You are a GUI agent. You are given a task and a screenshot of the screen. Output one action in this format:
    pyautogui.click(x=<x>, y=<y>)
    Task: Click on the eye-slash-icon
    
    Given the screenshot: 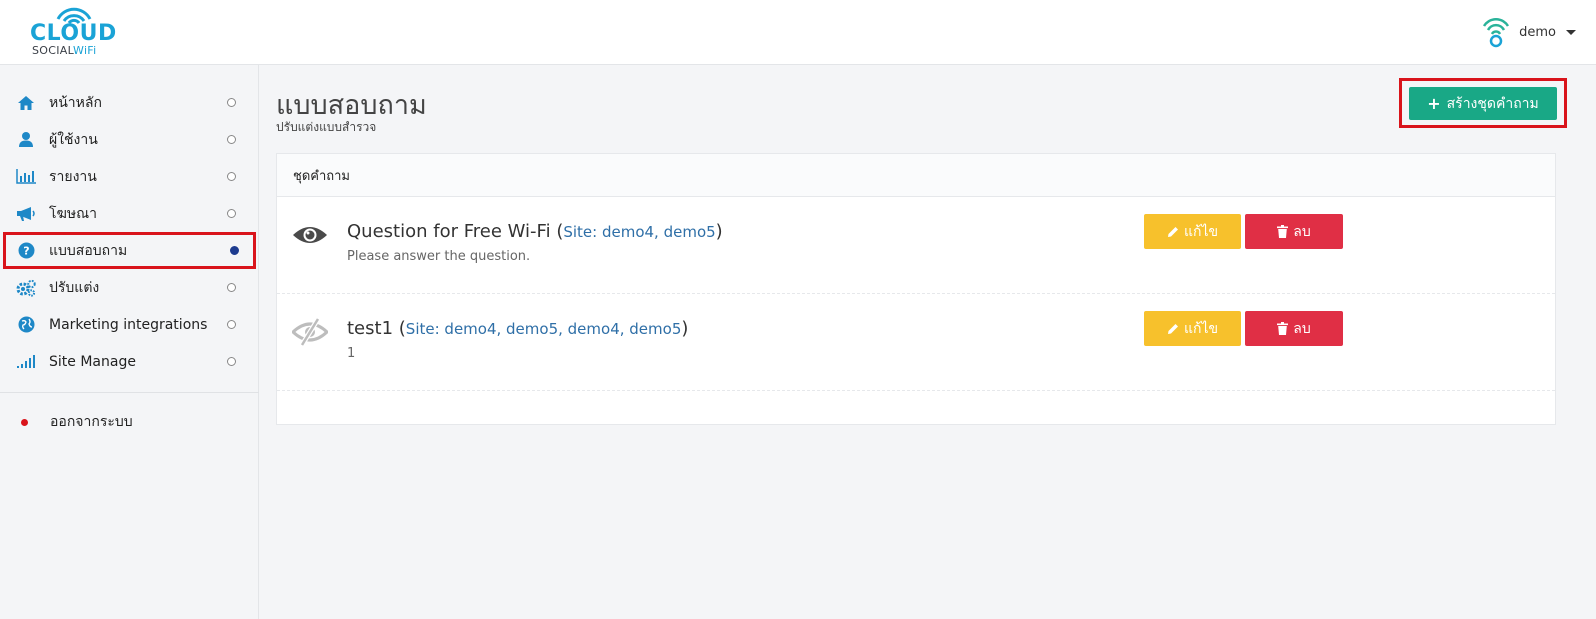 What is the action you would take?
    pyautogui.click(x=310, y=332)
    